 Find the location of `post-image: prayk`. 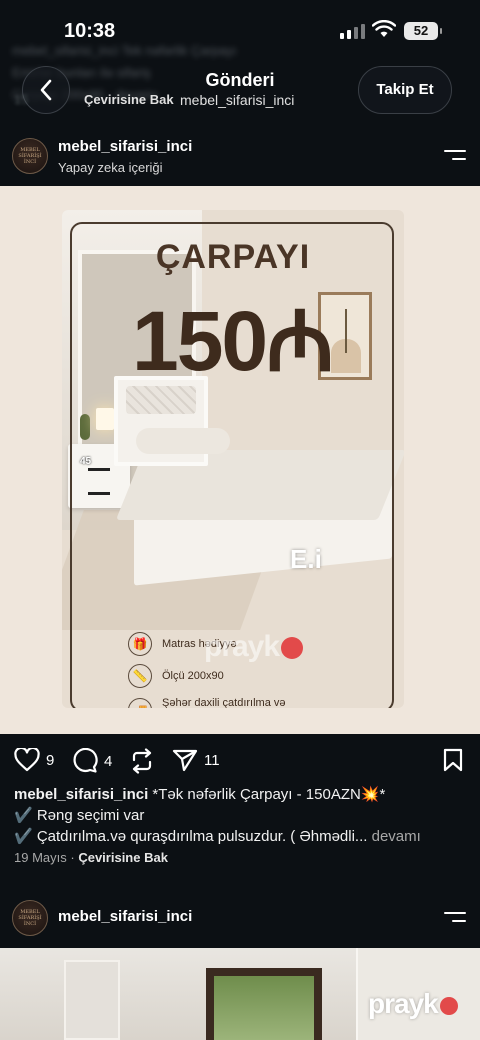

post-image: prayk is located at coordinates (240, 994).